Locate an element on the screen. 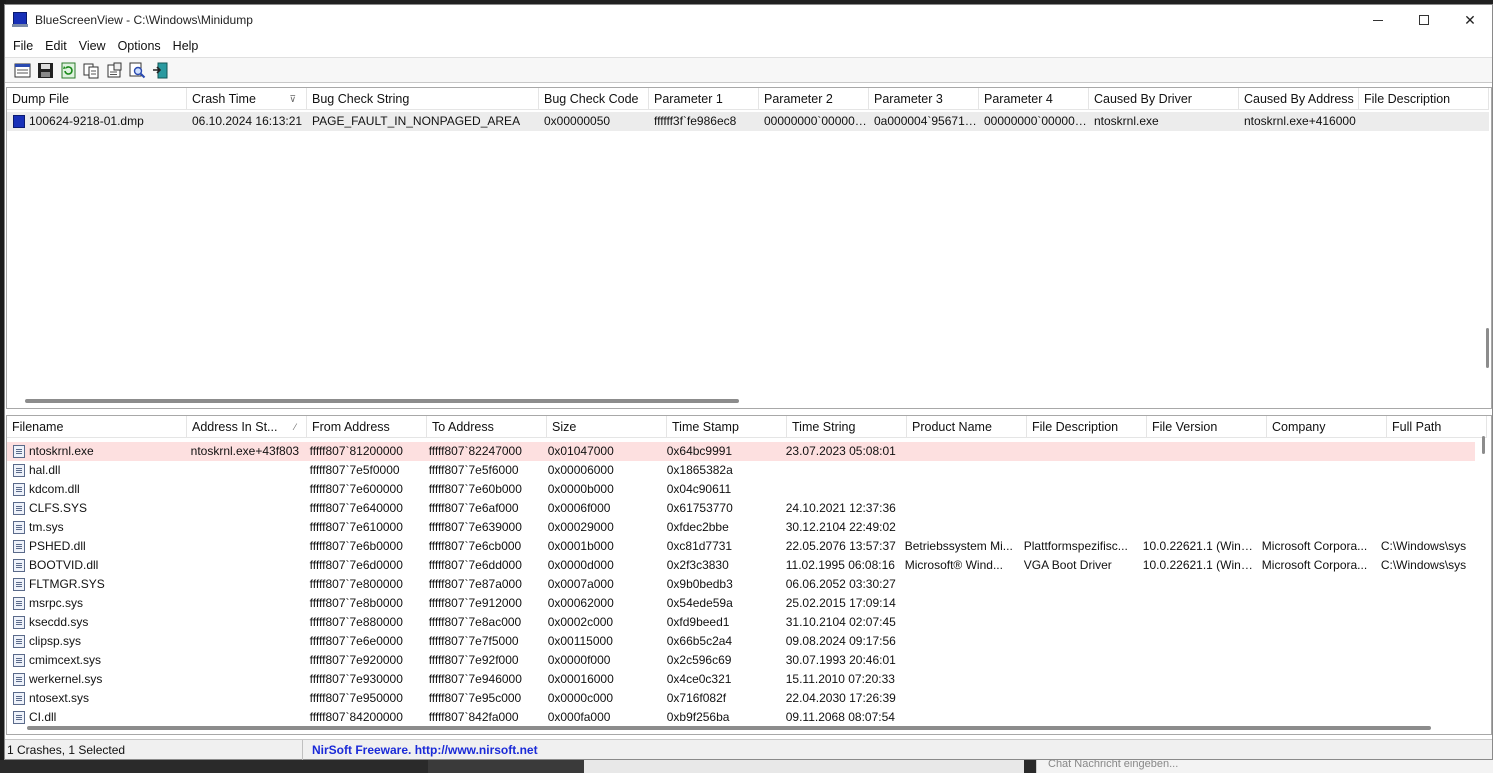  driver-cell: ntosext.sys is located at coordinates (96, 698).